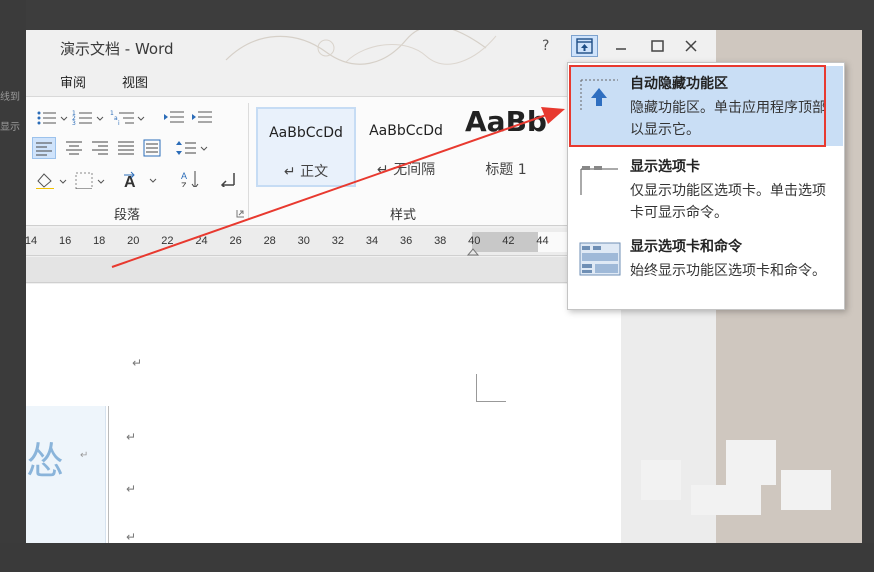 The image size is (874, 572). What do you see at coordinates (437, 557) in the screenshot?
I see `outer-bottom-bar` at bounding box center [437, 557].